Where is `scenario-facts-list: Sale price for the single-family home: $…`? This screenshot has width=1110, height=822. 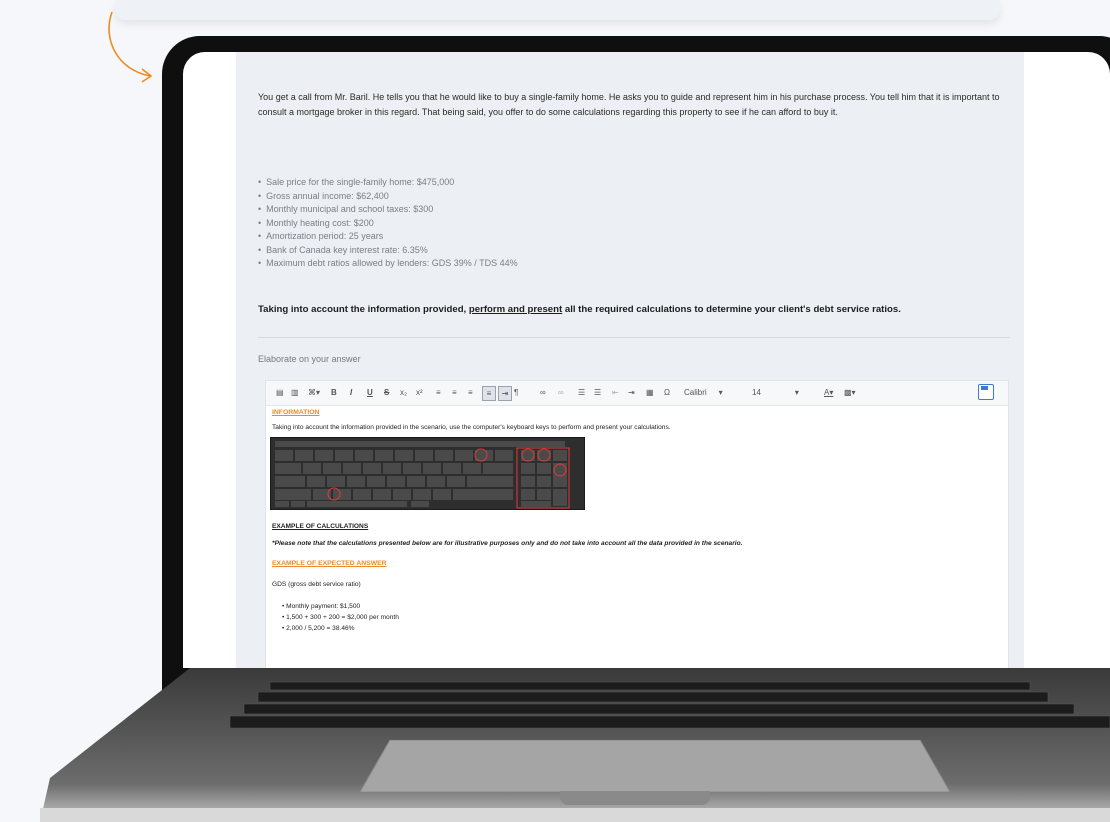 scenario-facts-list: Sale price for the single-family home: $… is located at coordinates (388, 223).